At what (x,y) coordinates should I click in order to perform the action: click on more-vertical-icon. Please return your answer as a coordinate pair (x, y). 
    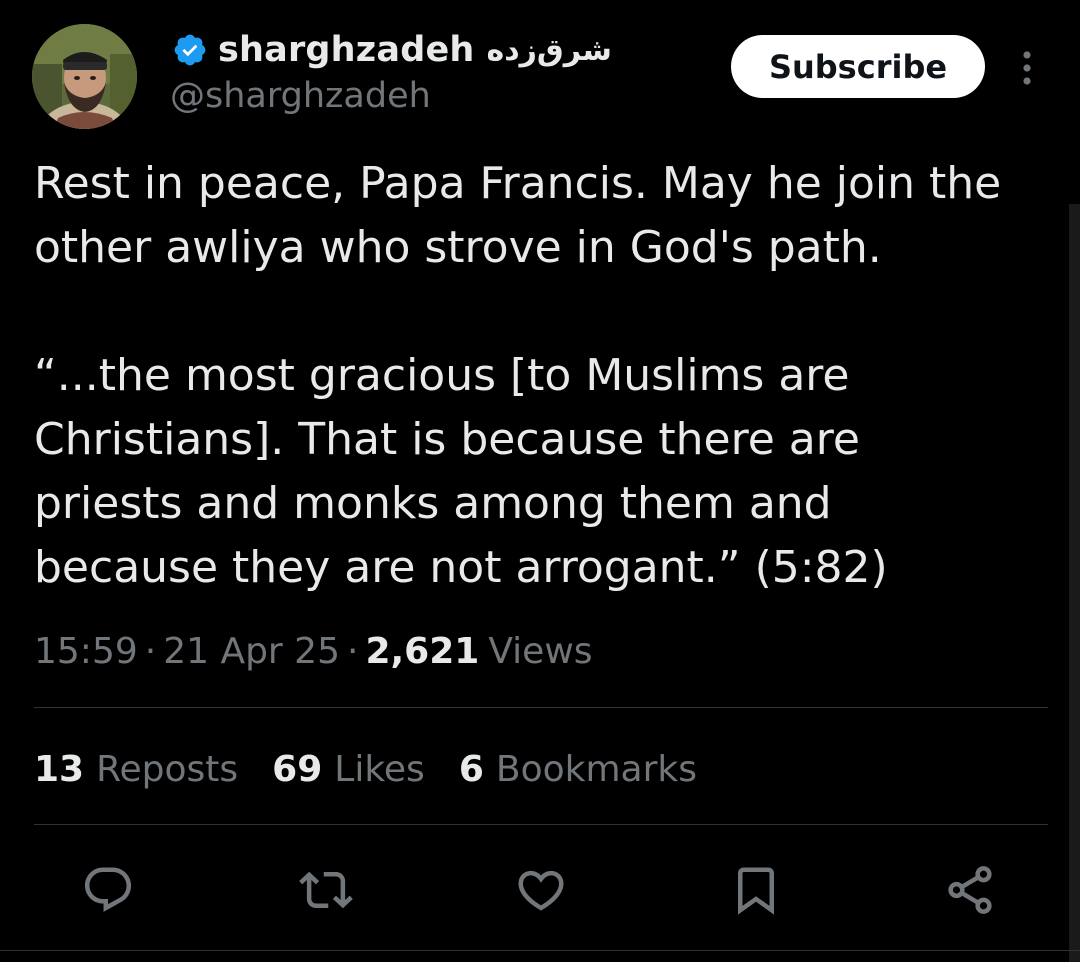
    Looking at the image, I should click on (1027, 68).